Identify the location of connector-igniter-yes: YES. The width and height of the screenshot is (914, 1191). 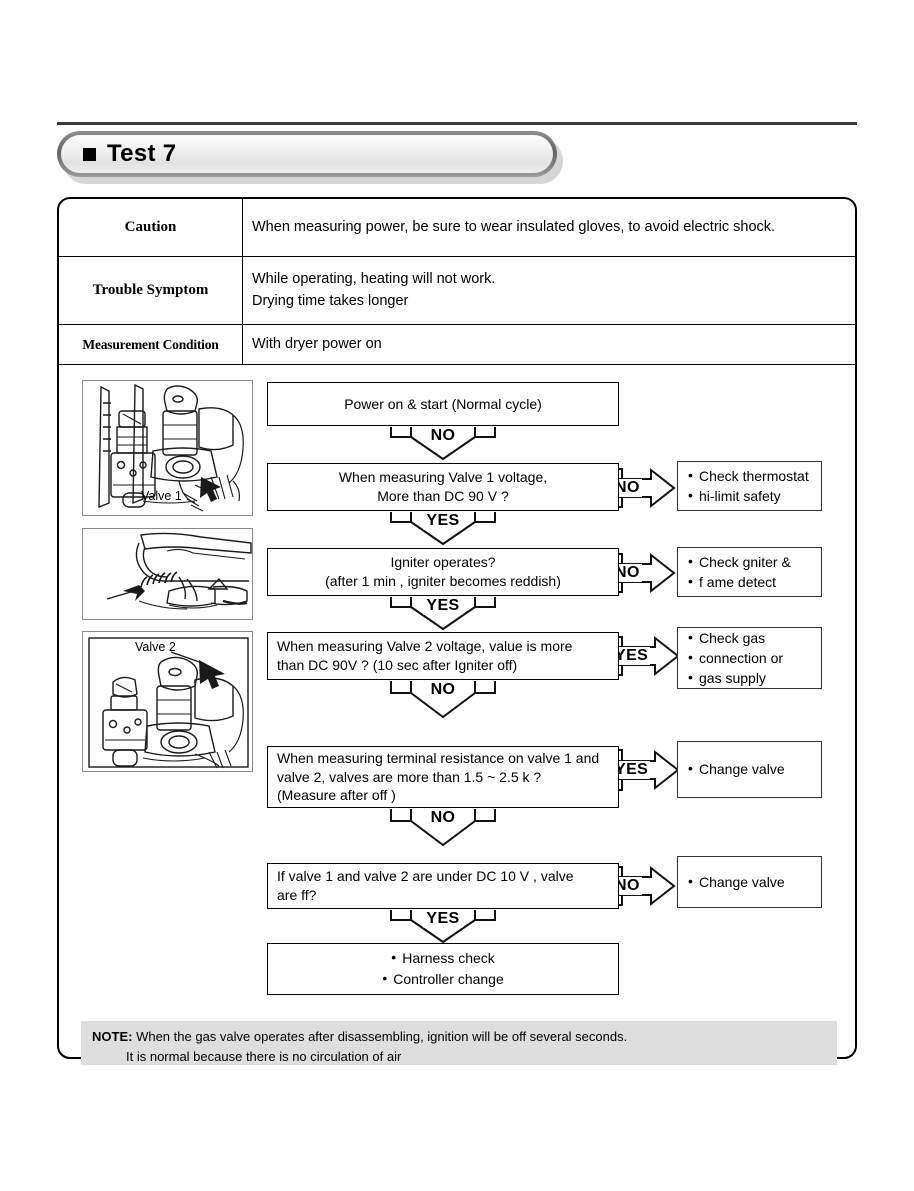
(443, 614).